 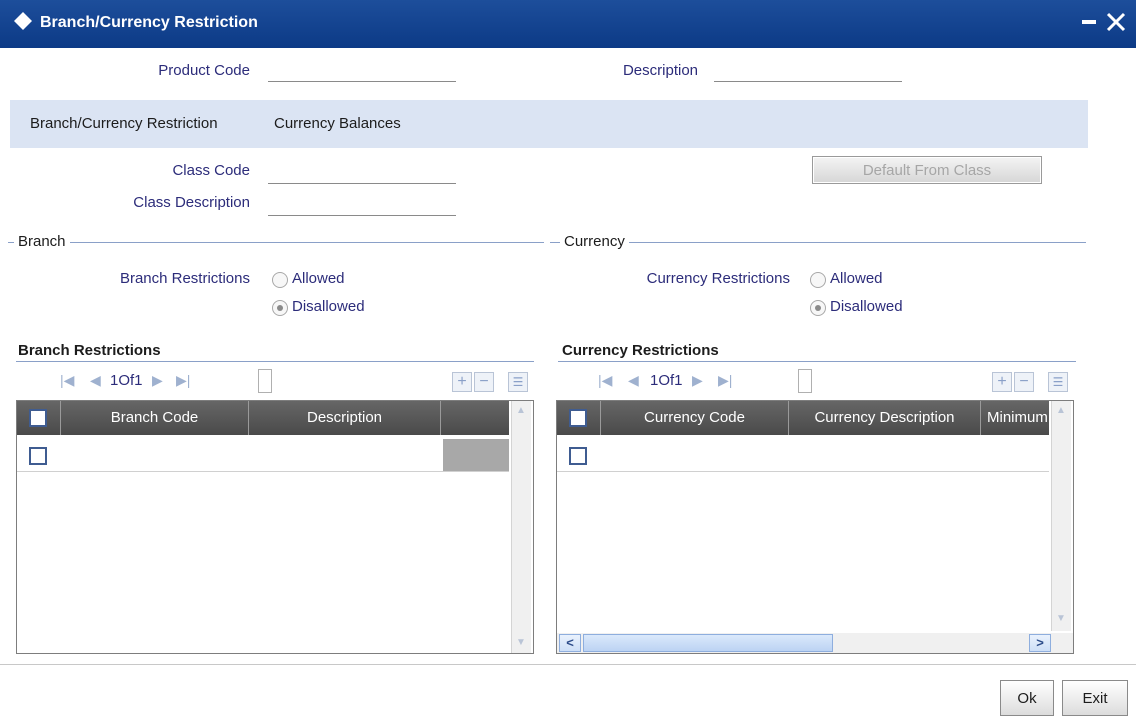 I want to click on column-minimum: Minimum, so click(x=1015, y=418).